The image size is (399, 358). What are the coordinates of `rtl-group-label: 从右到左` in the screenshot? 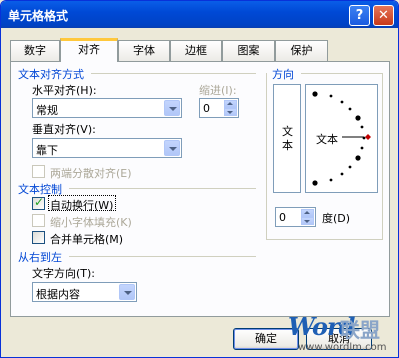 It's located at (40, 257).